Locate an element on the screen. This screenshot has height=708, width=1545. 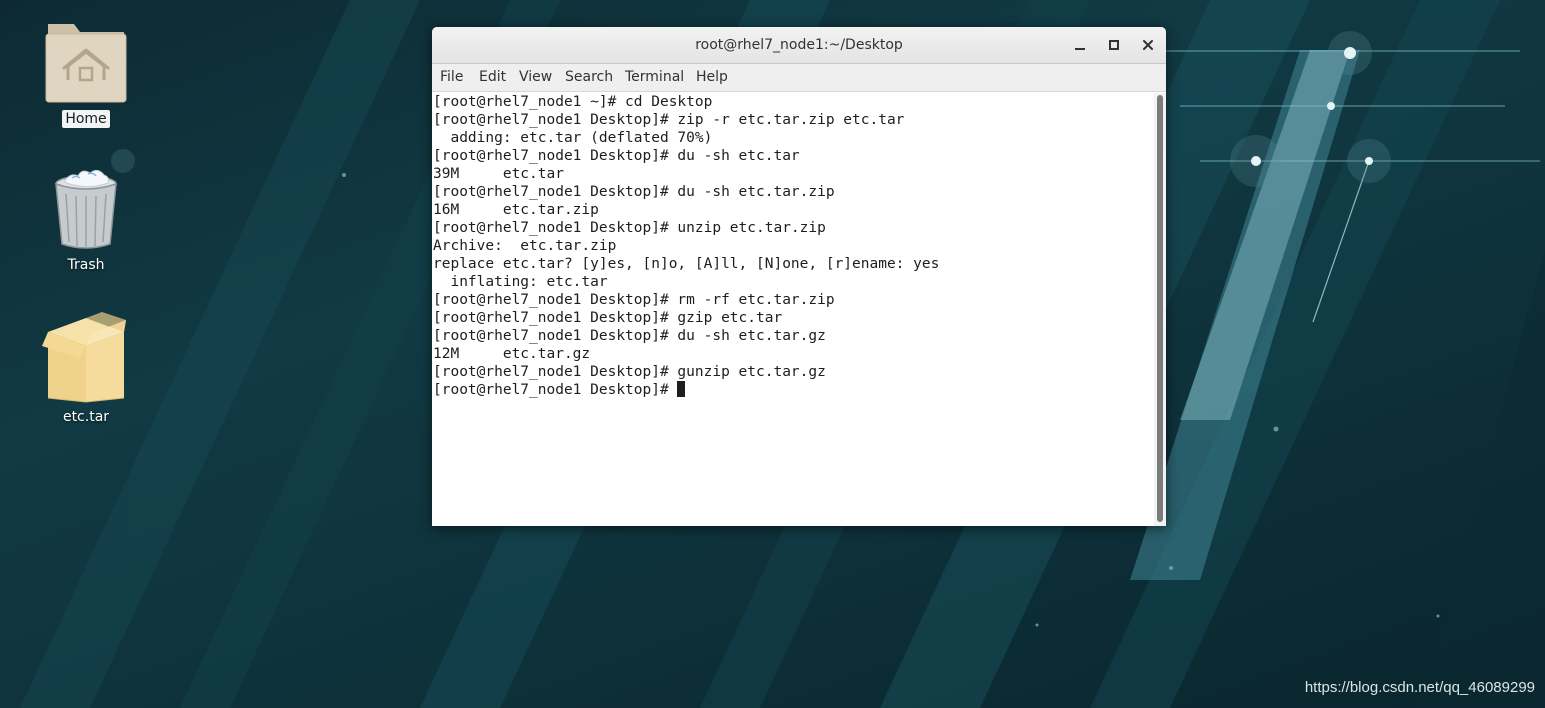
scrollbar-thumb is located at coordinates (1160, 308).